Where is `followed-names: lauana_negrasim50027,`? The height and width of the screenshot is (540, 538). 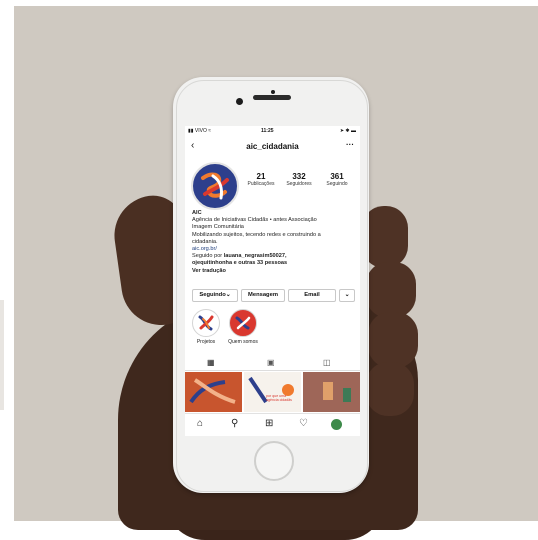
followed-names: lauana_negrasim50027, is located at coordinates (255, 256).